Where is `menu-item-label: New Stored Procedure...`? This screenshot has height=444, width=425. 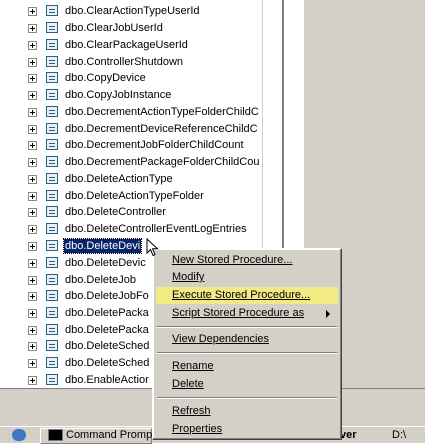 menu-item-label: New Stored Procedure... is located at coordinates (232, 260).